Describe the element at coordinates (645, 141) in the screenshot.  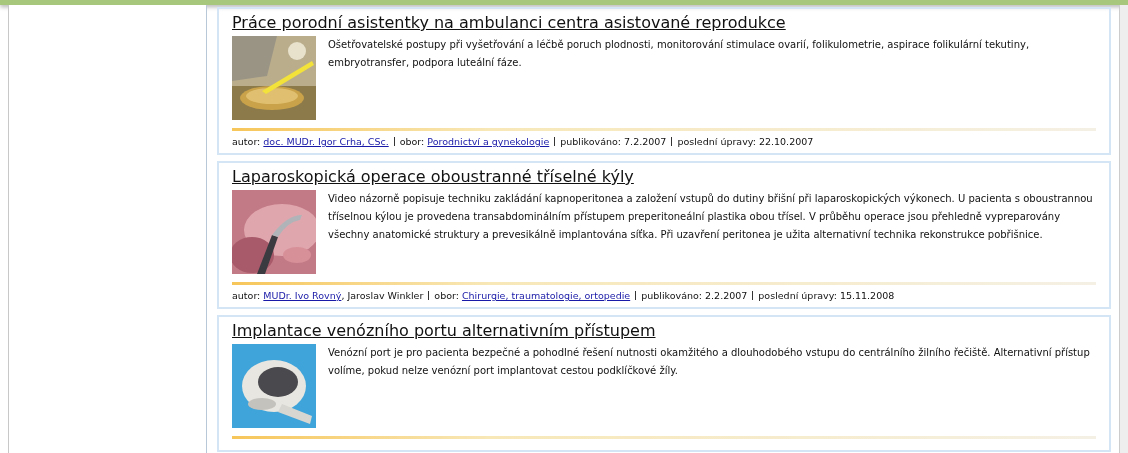
I see `meta-value: 7.2.2007` at that location.